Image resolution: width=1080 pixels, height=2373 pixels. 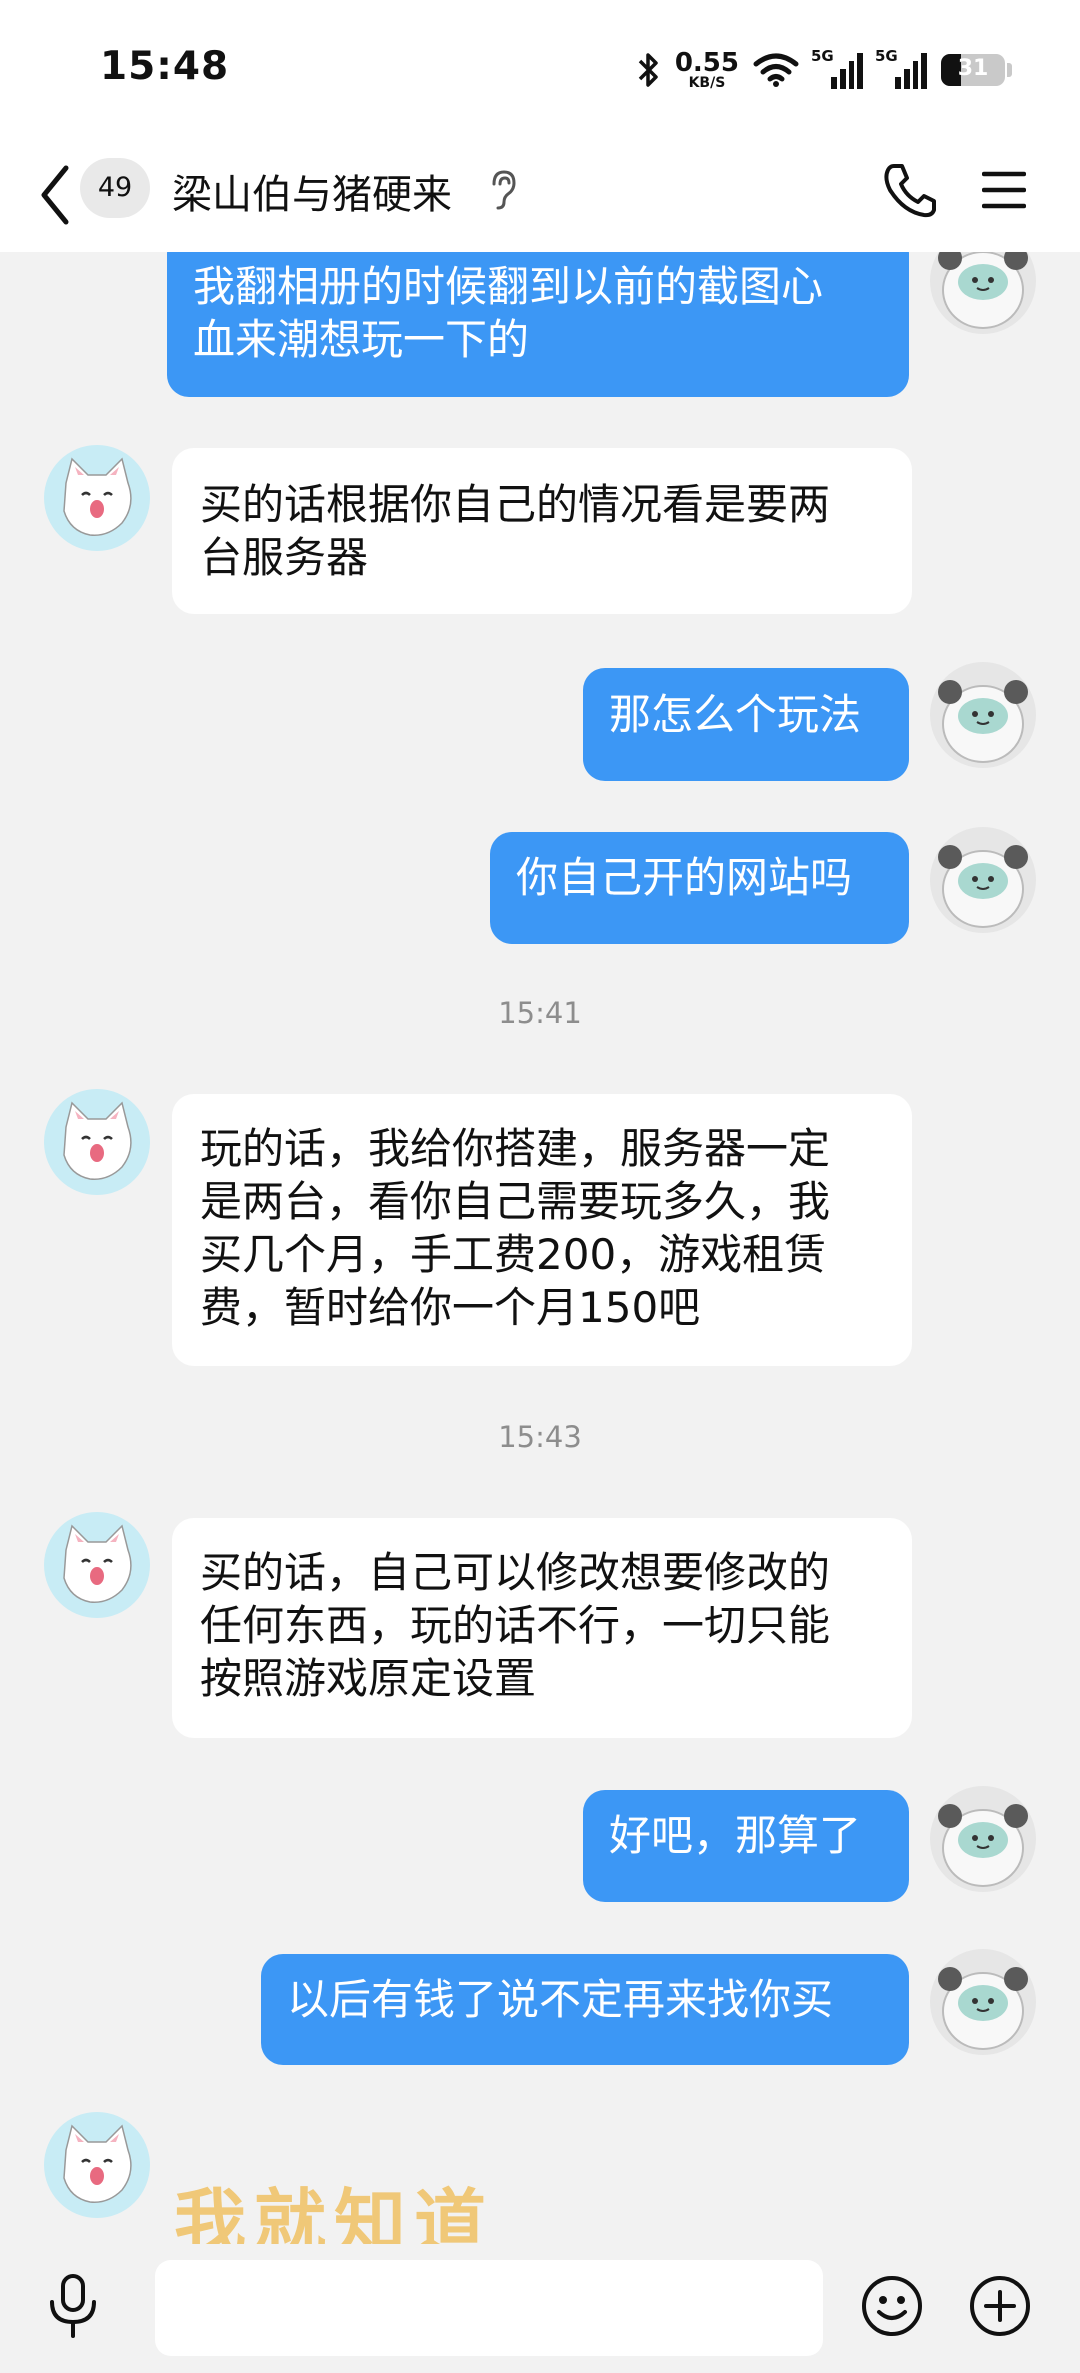 I want to click on unread-count-badge: 49, so click(x=115, y=188).